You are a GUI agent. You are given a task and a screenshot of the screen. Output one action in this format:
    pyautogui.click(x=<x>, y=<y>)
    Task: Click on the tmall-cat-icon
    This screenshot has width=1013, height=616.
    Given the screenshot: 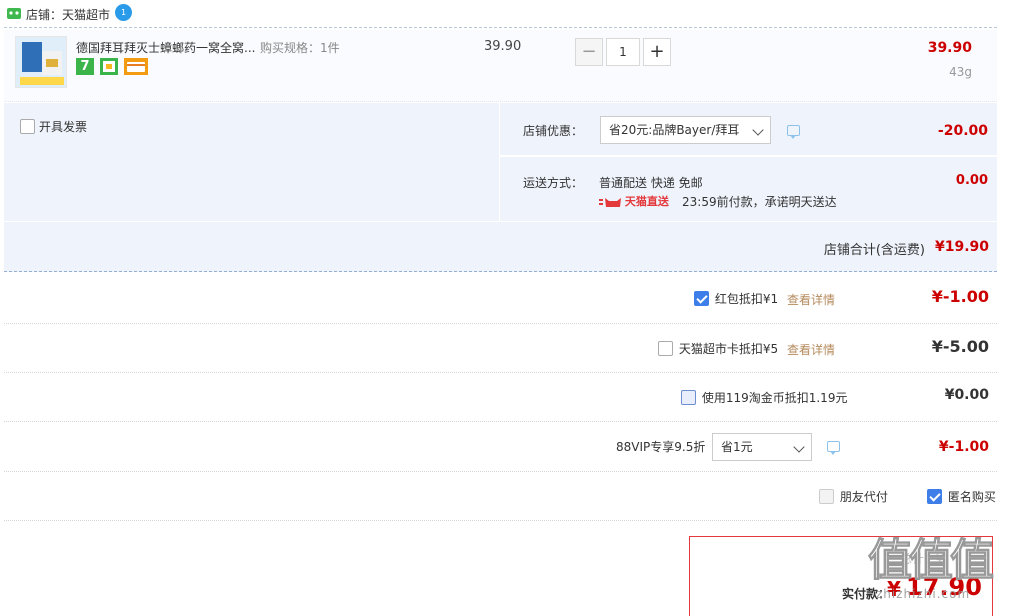 What is the action you would take?
    pyautogui.click(x=610, y=202)
    